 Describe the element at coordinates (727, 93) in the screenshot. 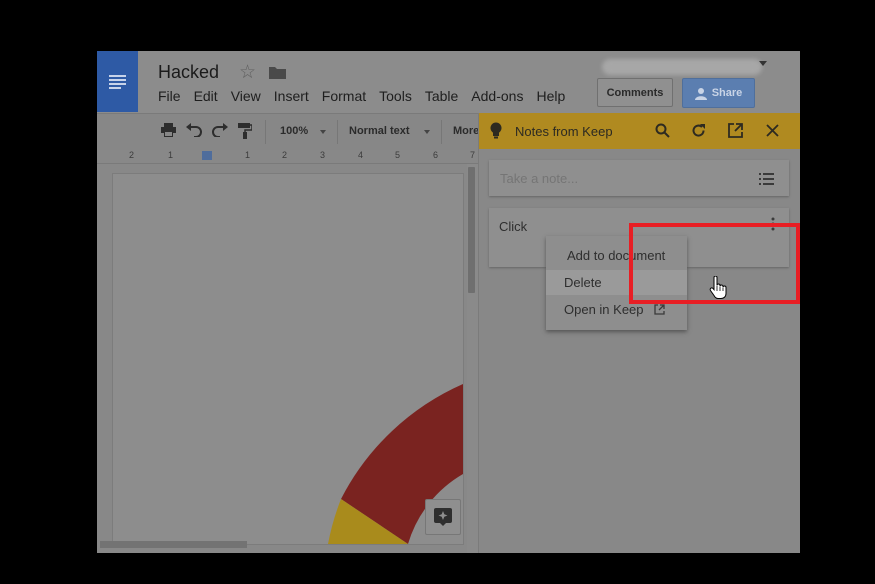

I see `share-label: Share` at that location.